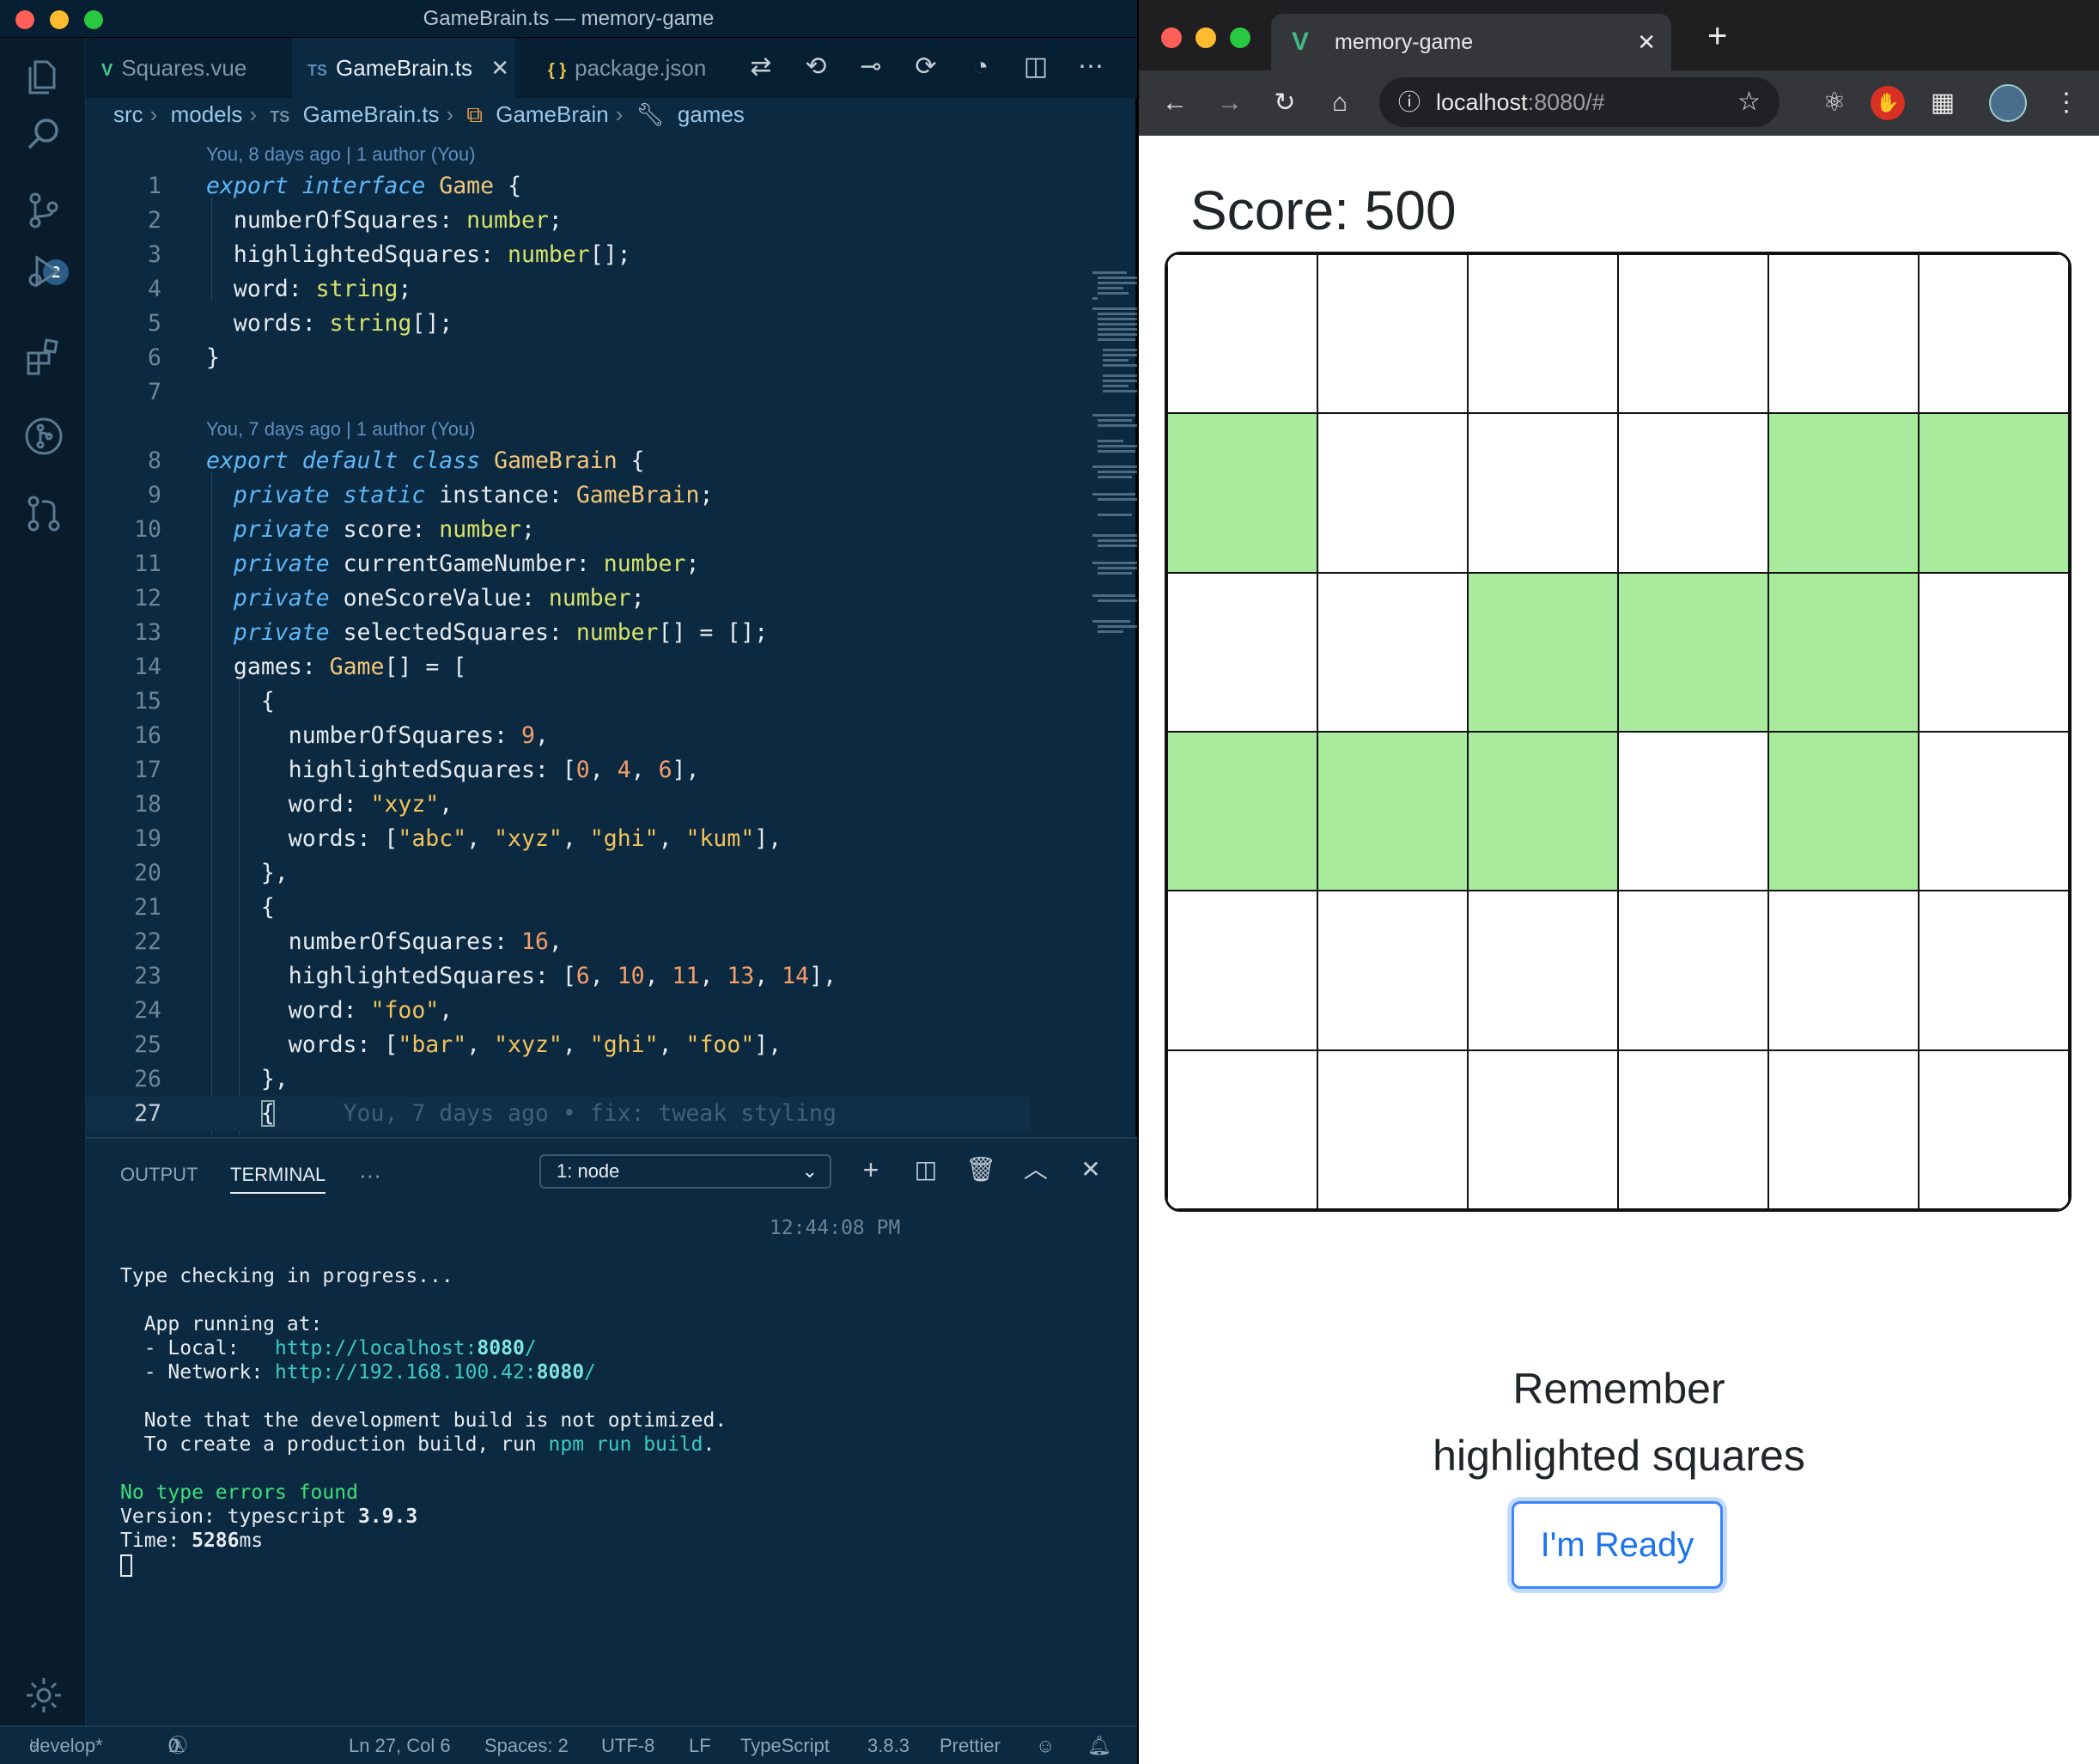 This screenshot has width=2099, height=1764. I want to click on minimap, so click(1114, 465).